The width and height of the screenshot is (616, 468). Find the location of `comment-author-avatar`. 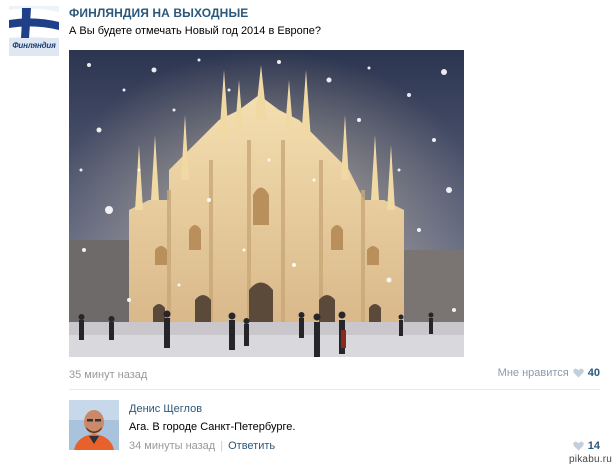

comment-author-avatar is located at coordinates (94, 425).